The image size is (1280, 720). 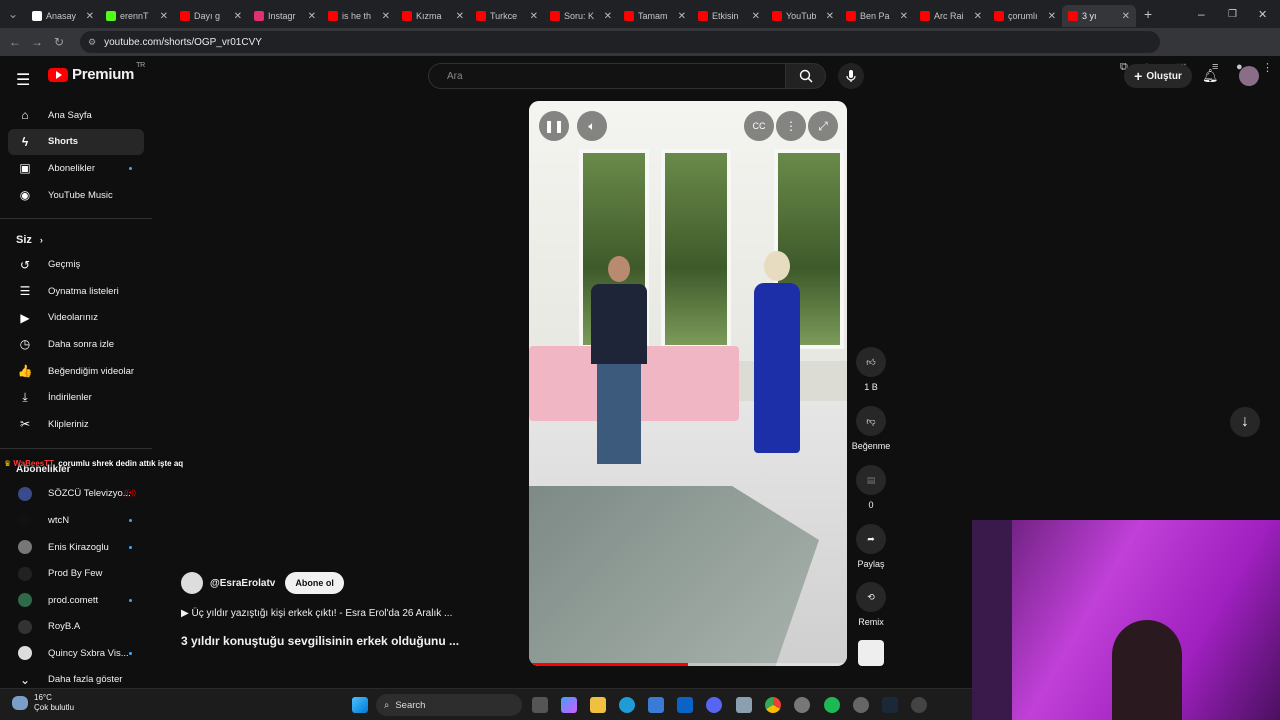 What do you see at coordinates (37, 42) in the screenshot?
I see `forward-button: →` at bounding box center [37, 42].